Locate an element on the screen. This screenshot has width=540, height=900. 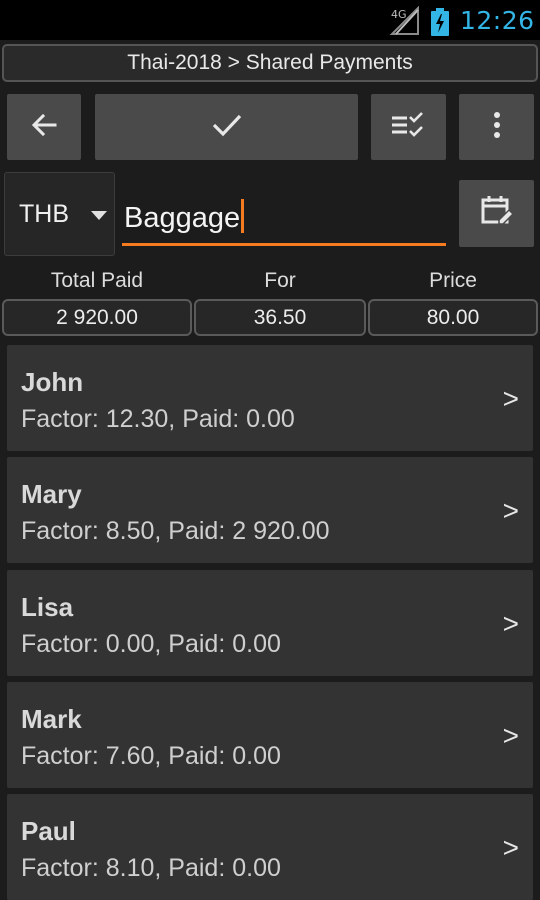
person-name: Mary is located at coordinates (51, 494).